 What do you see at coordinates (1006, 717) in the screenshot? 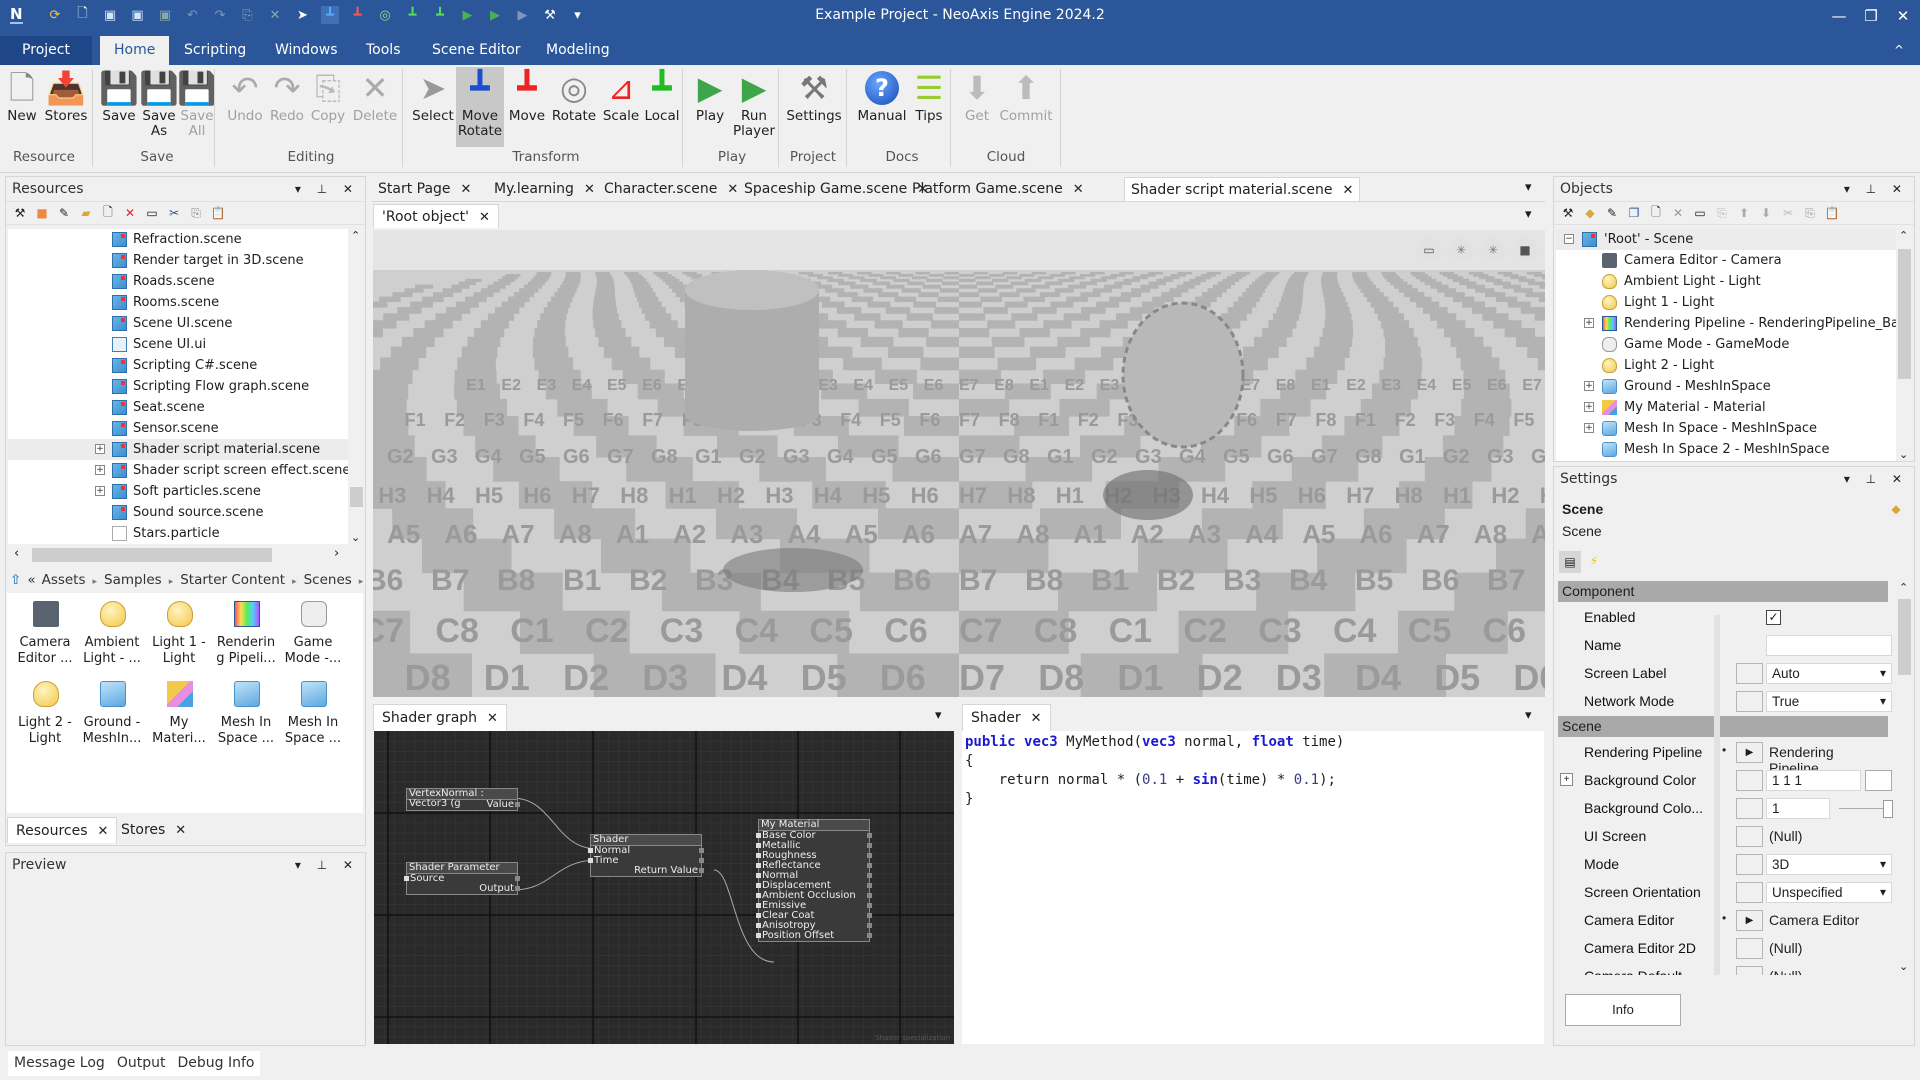
I see `tab-shader: Shader ✕` at bounding box center [1006, 717].